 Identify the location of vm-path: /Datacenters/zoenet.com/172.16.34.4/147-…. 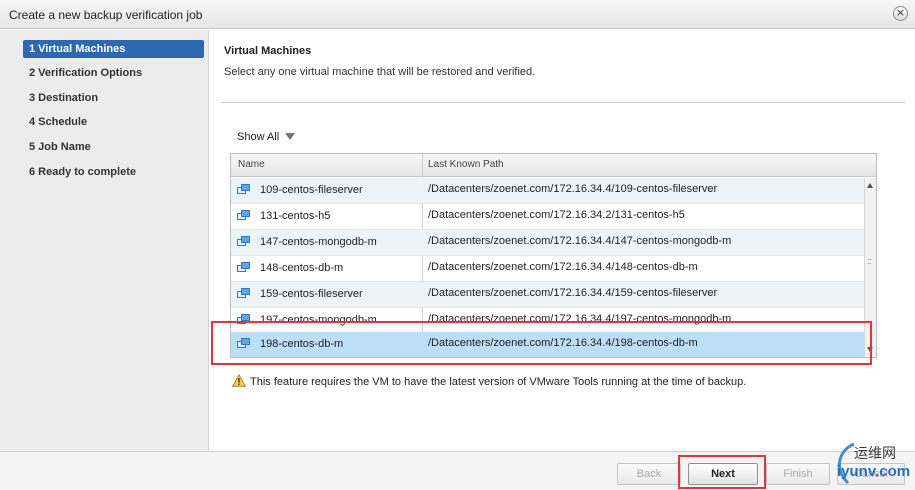
(580, 241).